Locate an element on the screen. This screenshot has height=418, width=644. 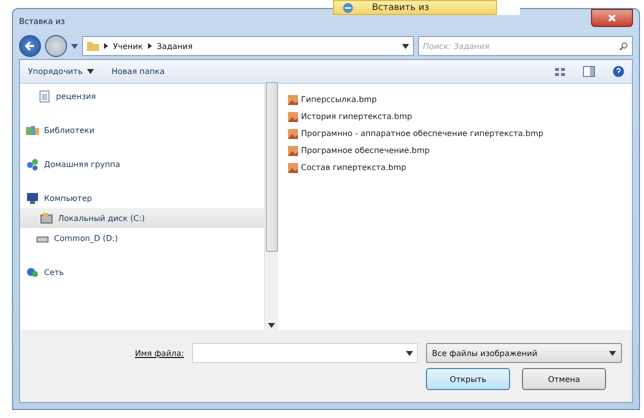
file-item: Програмное обеспечение.bmp is located at coordinates (455, 150).